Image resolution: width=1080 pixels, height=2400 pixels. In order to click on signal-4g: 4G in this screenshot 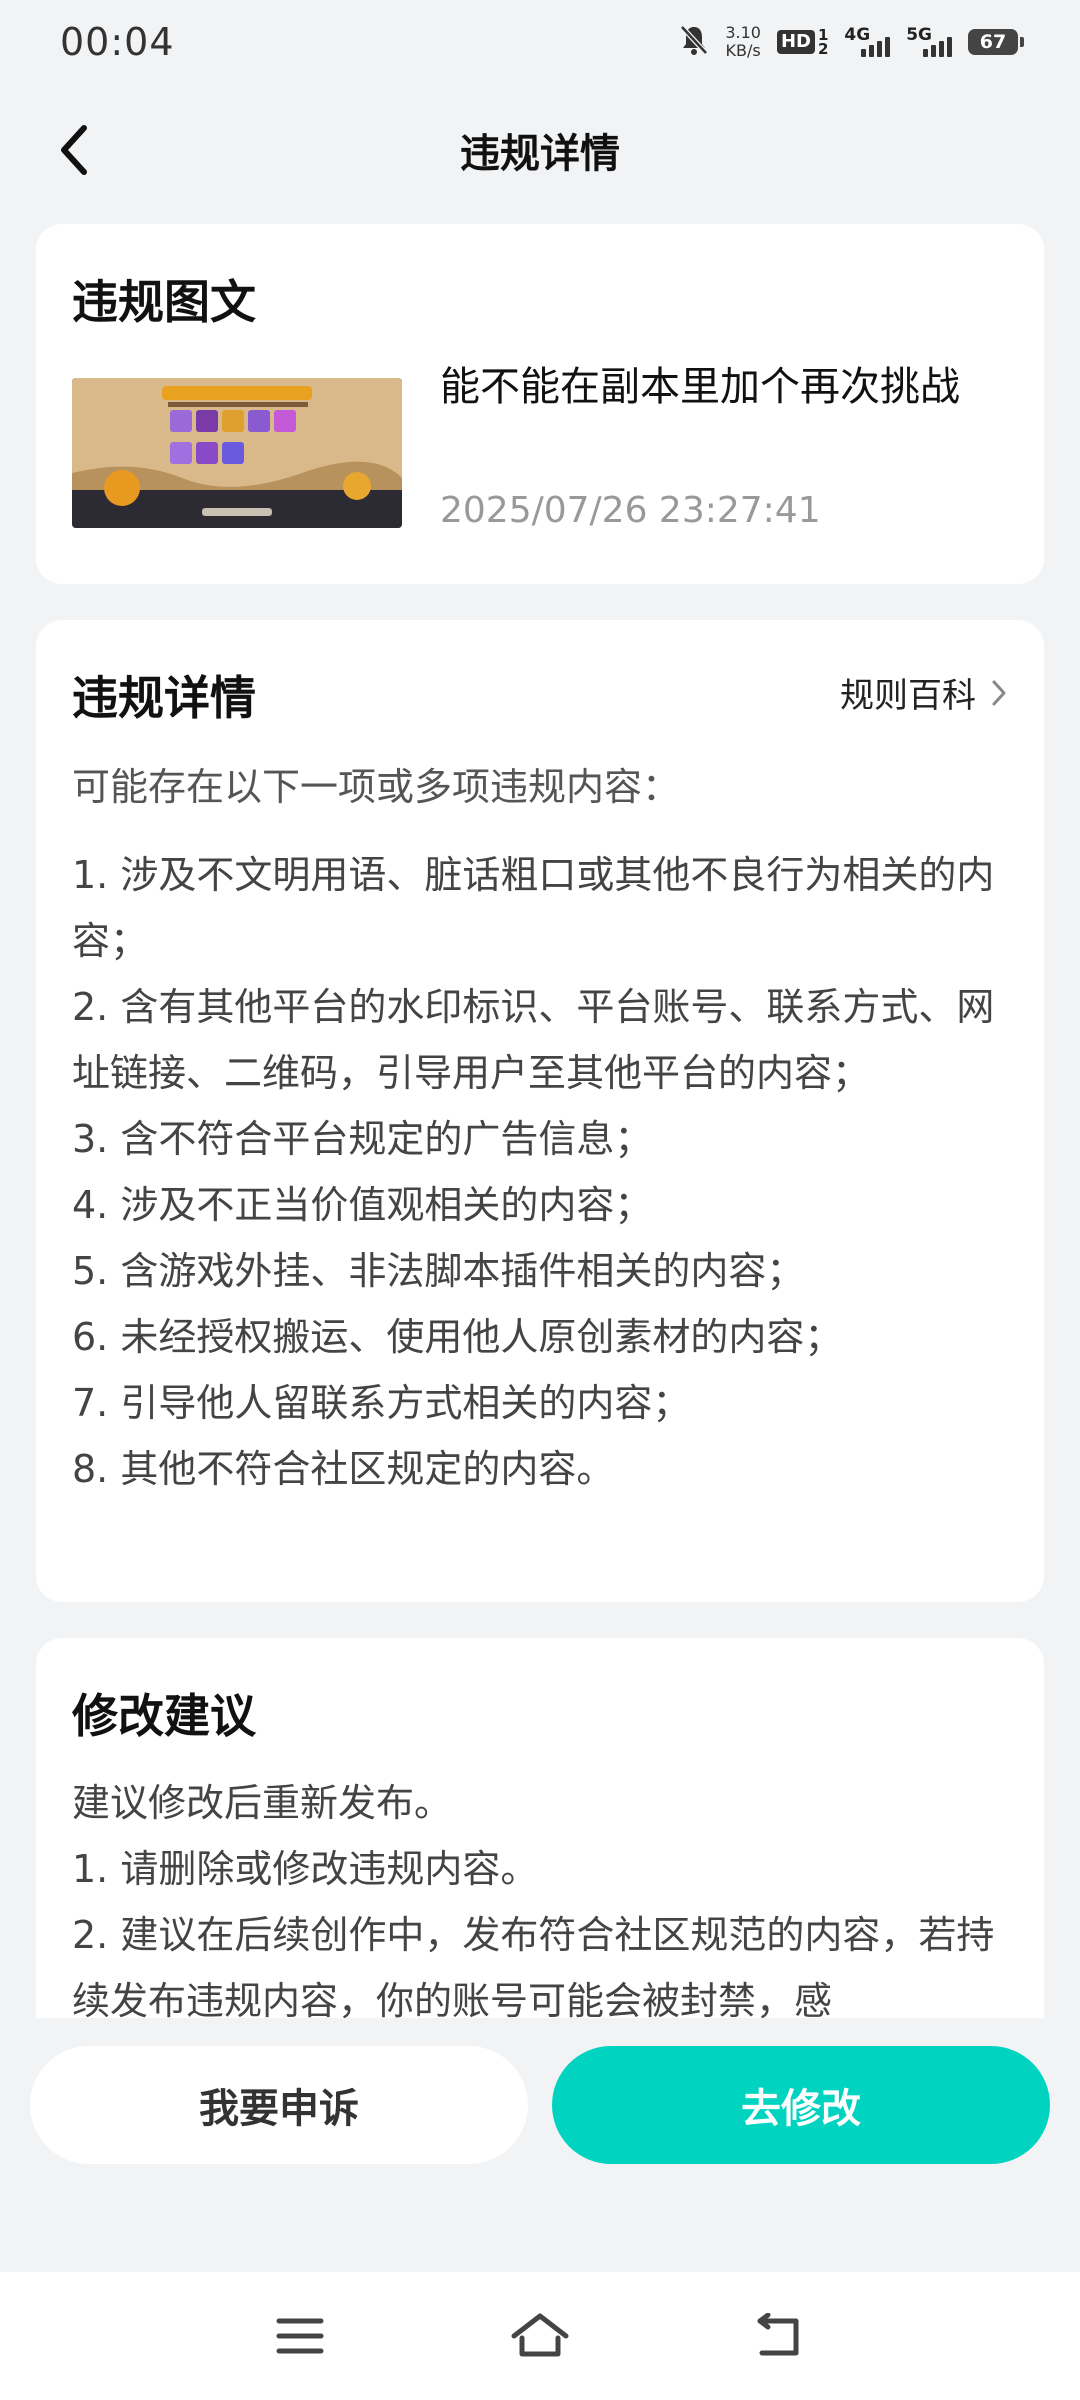, I will do `click(867, 42)`.